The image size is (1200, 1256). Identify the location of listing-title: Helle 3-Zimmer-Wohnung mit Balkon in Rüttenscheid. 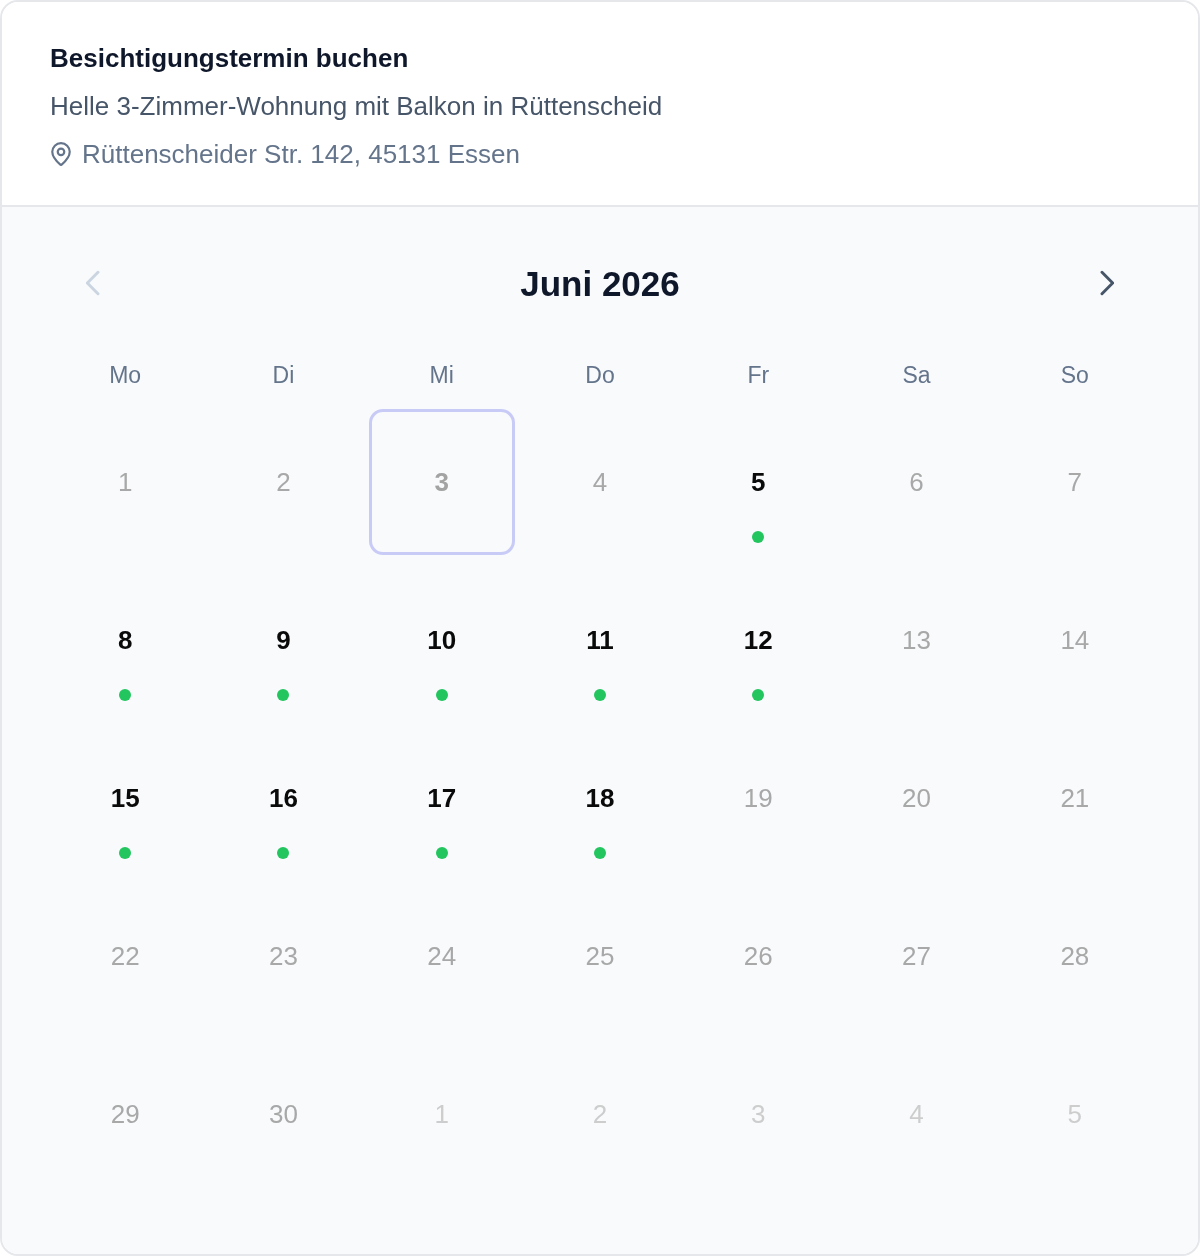
(357, 106).